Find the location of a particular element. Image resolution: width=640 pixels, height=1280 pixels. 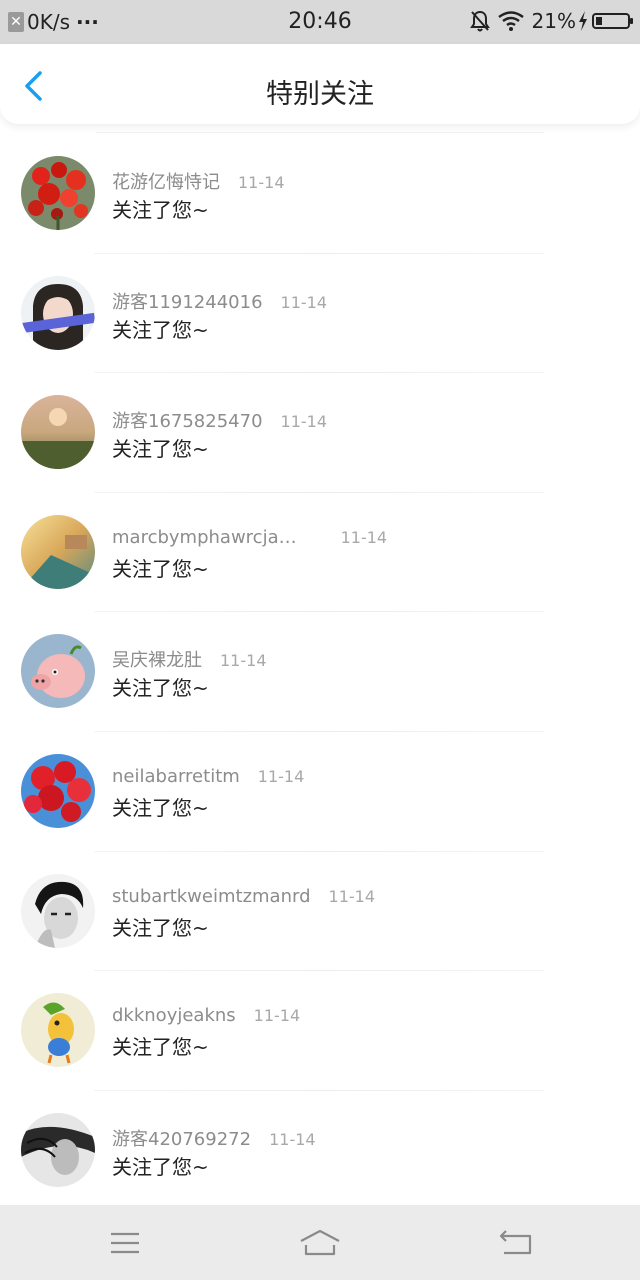

item-meta: 吴庆裸龙肚 11-14 is located at coordinates (189, 659).